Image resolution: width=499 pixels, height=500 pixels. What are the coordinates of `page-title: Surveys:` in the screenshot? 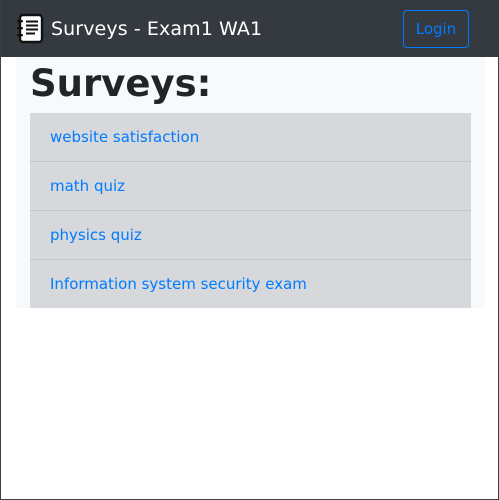 It's located at (121, 83).